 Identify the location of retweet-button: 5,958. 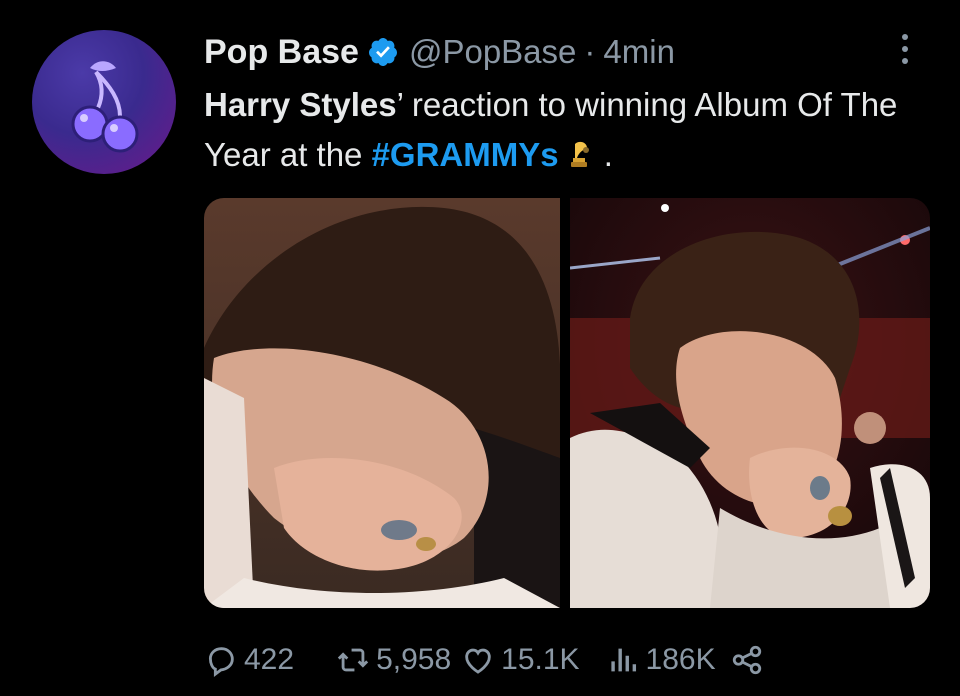
(393, 660).